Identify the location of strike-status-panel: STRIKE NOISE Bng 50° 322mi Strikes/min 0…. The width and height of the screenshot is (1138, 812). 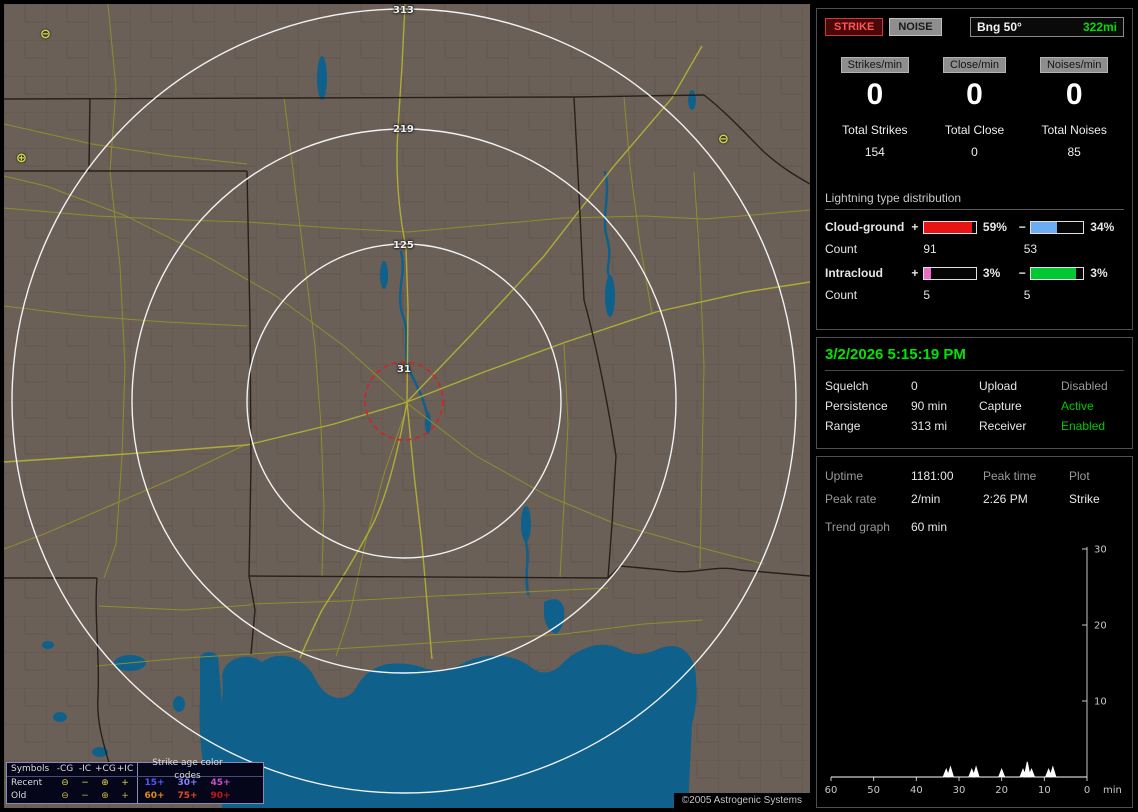
(974, 169).